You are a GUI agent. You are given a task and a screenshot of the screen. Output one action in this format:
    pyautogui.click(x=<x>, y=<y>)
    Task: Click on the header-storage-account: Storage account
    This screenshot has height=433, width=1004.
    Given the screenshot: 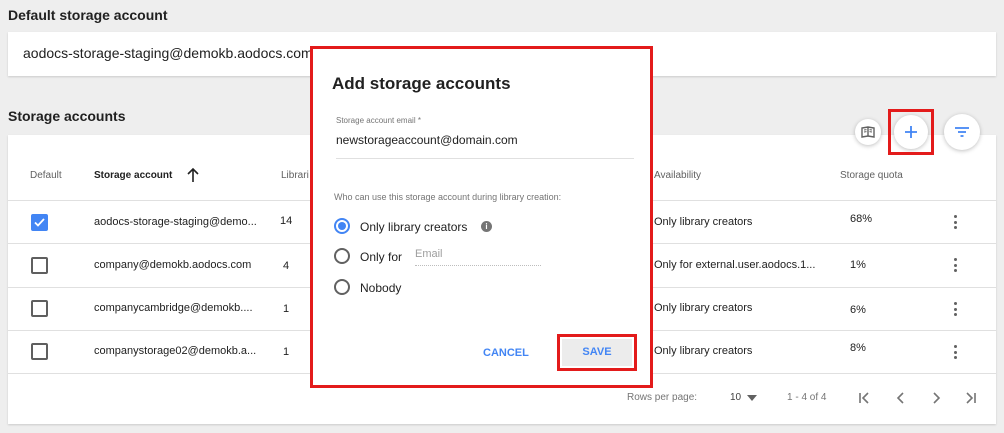 What is the action you would take?
    pyautogui.click(x=133, y=175)
    